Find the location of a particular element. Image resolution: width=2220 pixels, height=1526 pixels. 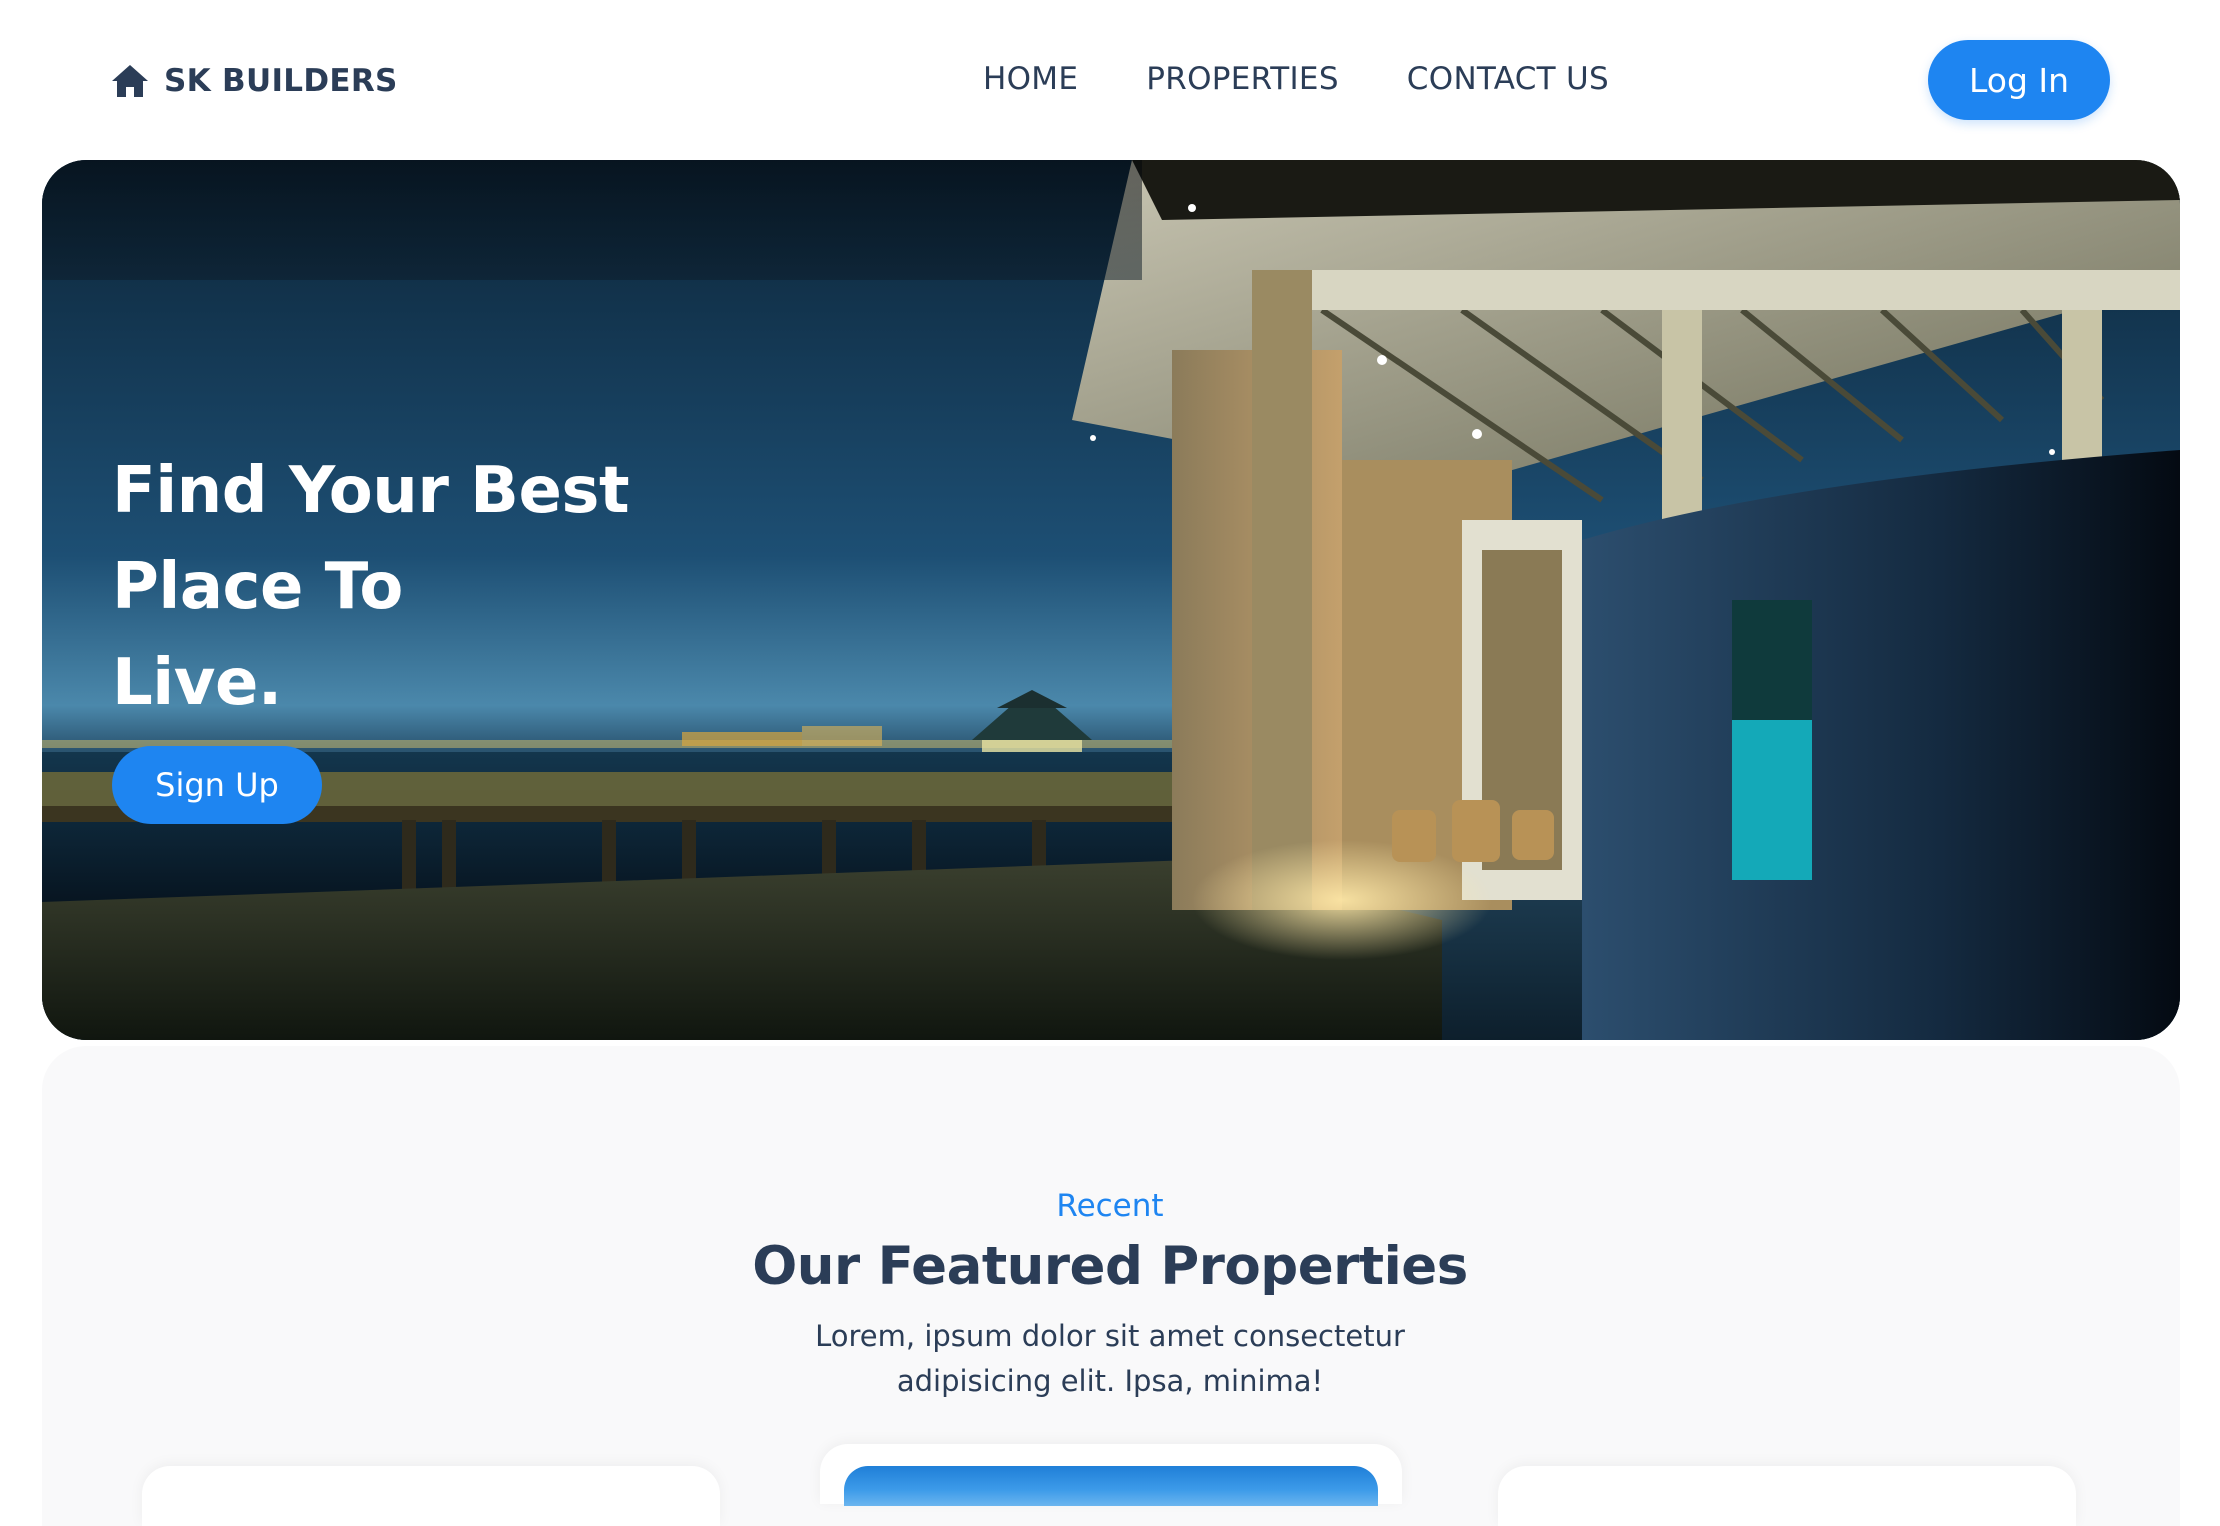

brand-logo: SK BUILDERS is located at coordinates (254, 81).